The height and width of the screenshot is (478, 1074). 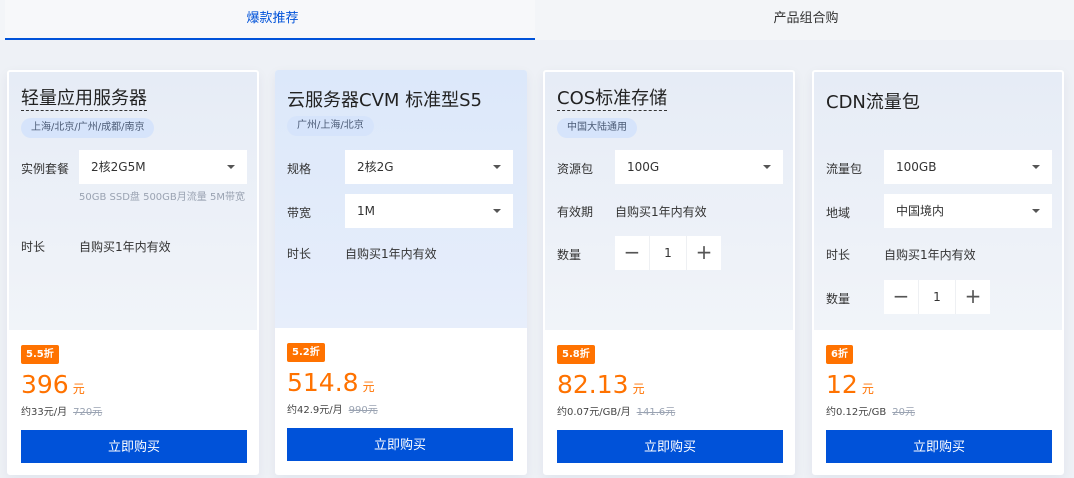 I want to click on tab-bar: 爆款推荐 产品组合购, so click(x=537, y=20).